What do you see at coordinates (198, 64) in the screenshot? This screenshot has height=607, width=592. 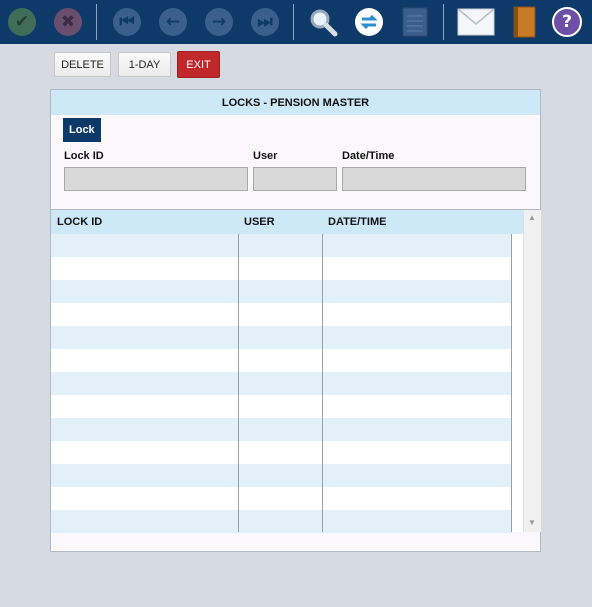 I see `exit-button: EXIT` at bounding box center [198, 64].